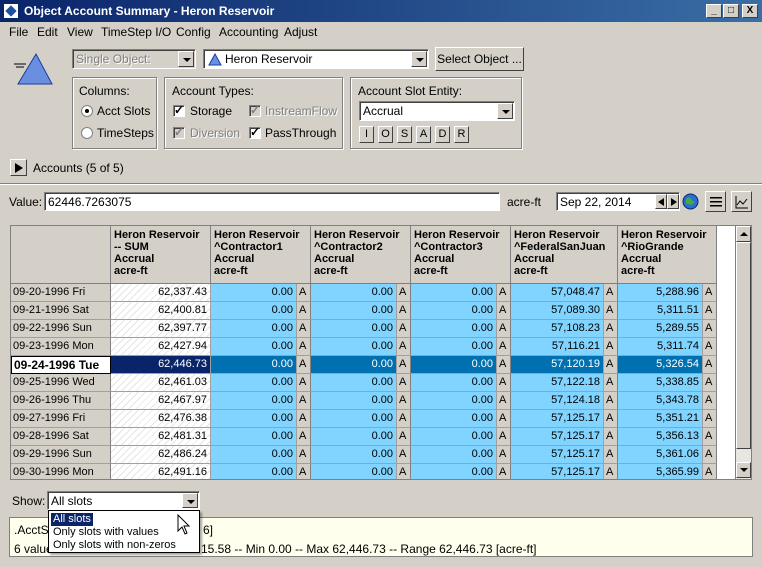 The width and height of the screenshot is (762, 567). Describe the element at coordinates (161, 383) in the screenshot. I see `table-cell: 62,461.03` at that location.